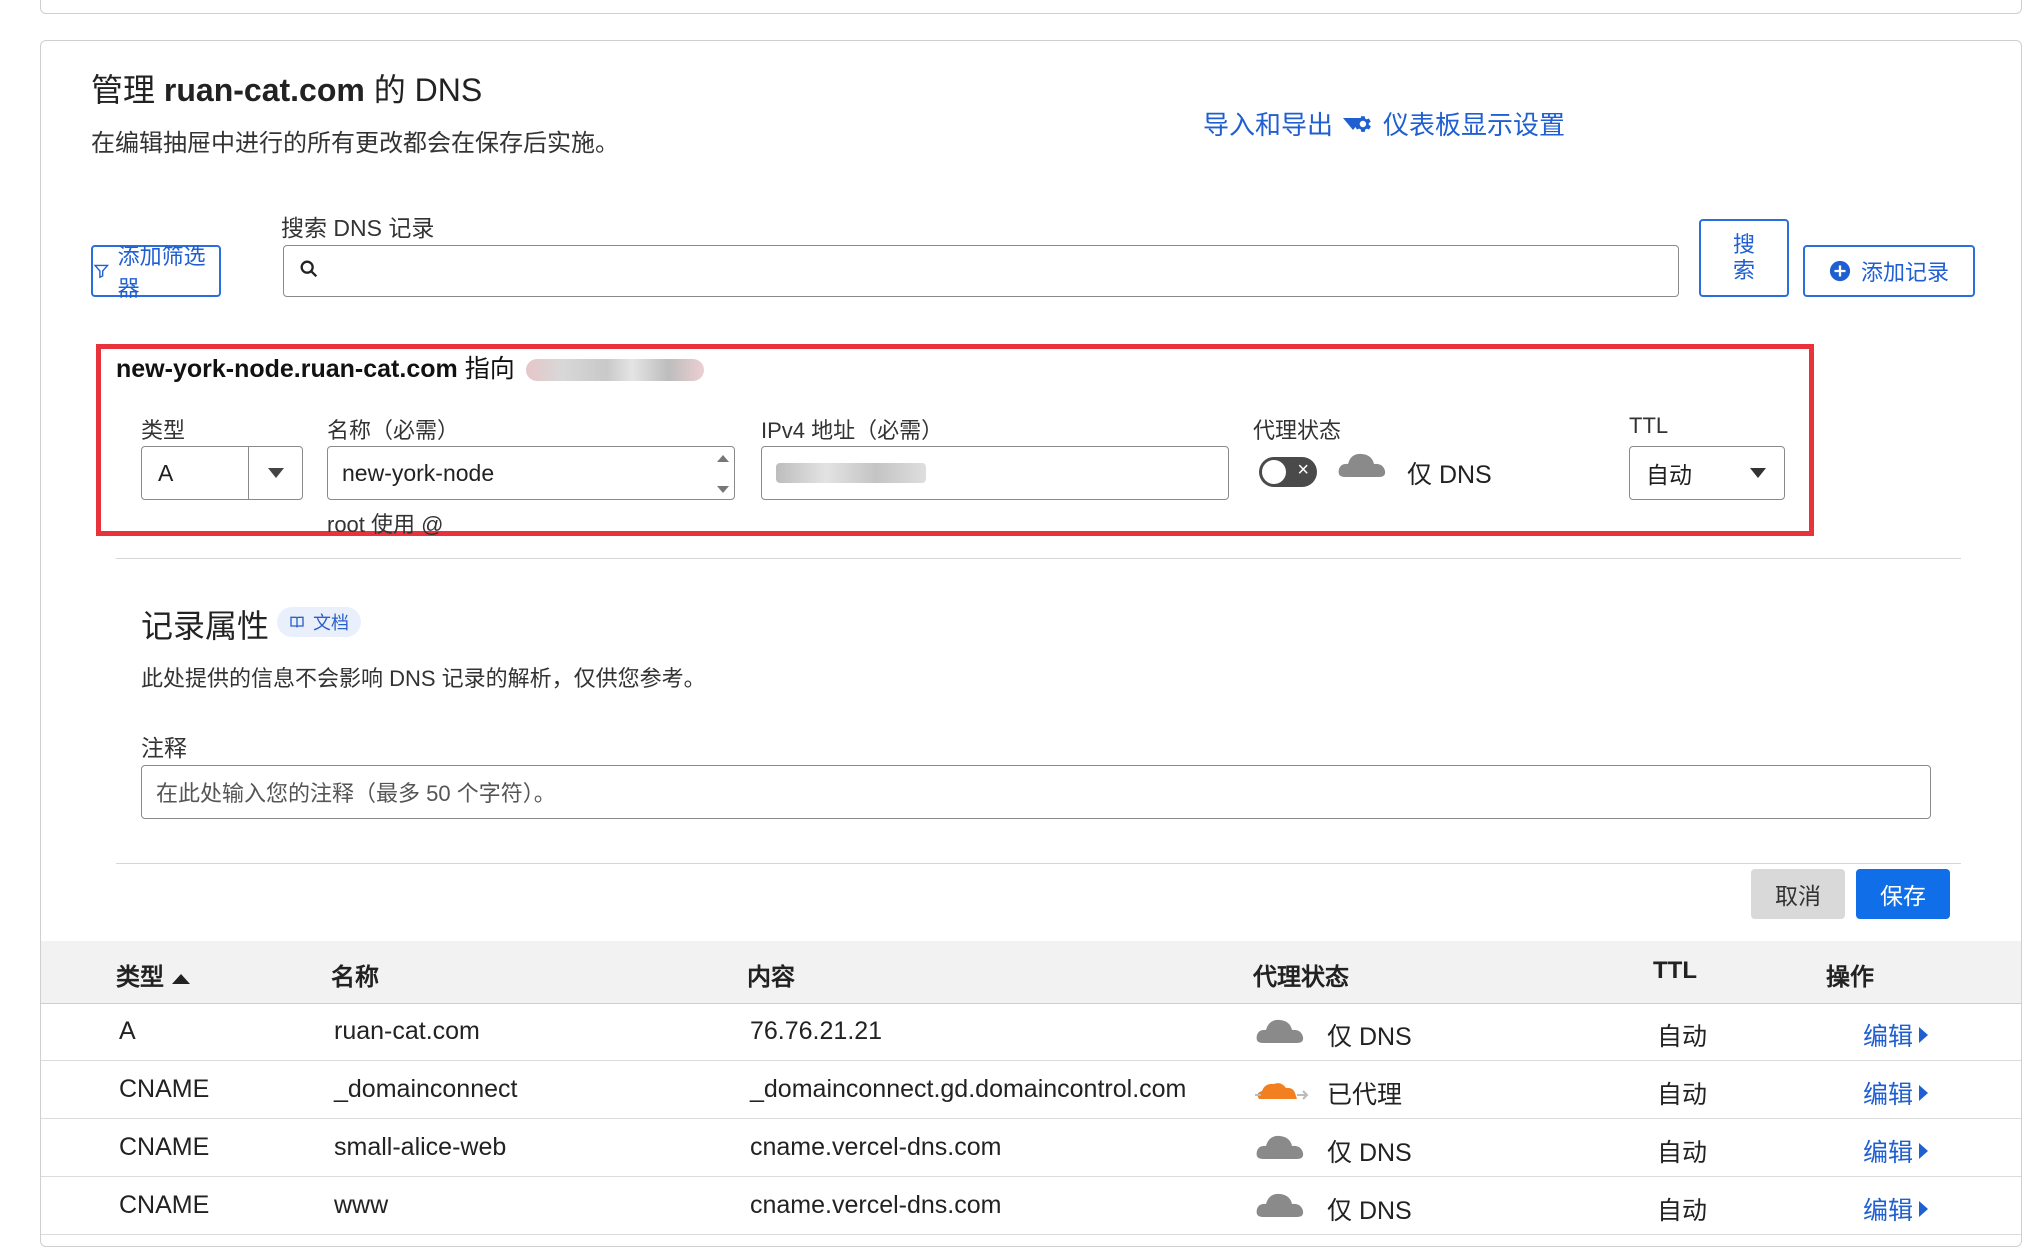 The image size is (2035, 1255). What do you see at coordinates (156, 272) in the screenshot?
I see `add-filter-button: 添加筛选器` at bounding box center [156, 272].